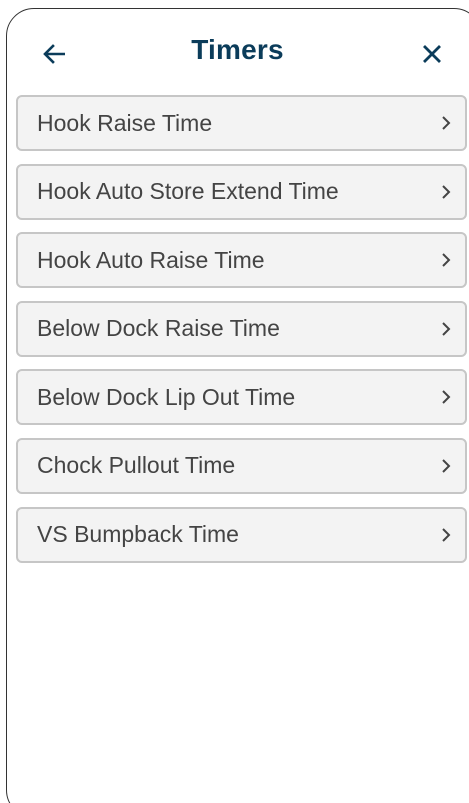 Image resolution: width=469 pixels, height=803 pixels. I want to click on list-item-hook-auto-store-extend-time: Hook Auto Store Extend Time, so click(241, 191).